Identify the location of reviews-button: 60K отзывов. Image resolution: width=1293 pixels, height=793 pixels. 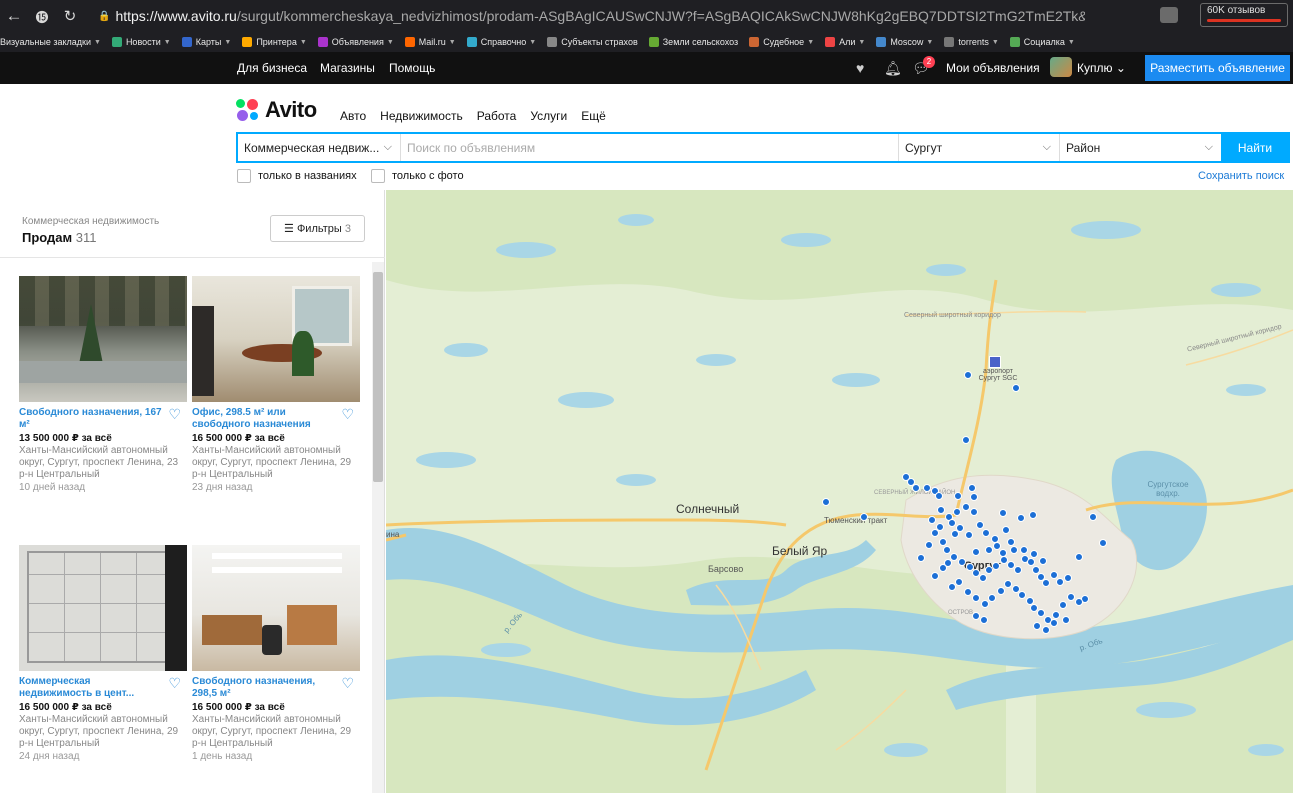
(1244, 15).